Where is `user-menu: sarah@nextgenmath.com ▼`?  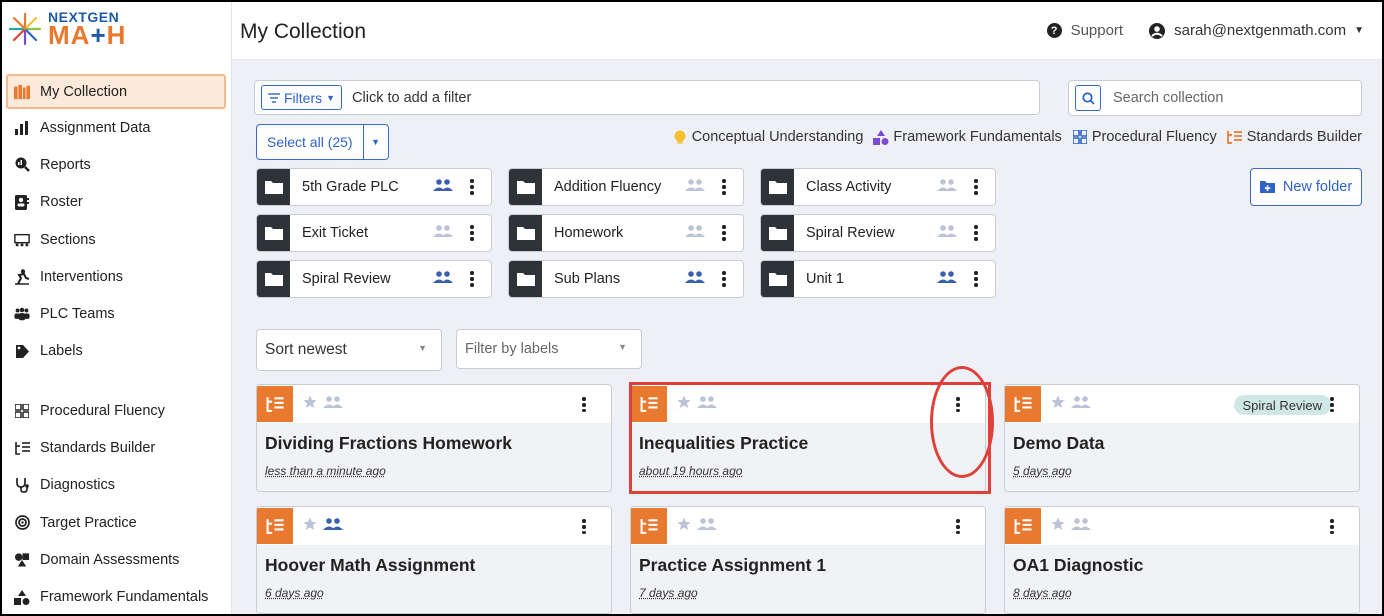
user-menu: sarah@nextgenmath.com ▼ is located at coordinates (1256, 30).